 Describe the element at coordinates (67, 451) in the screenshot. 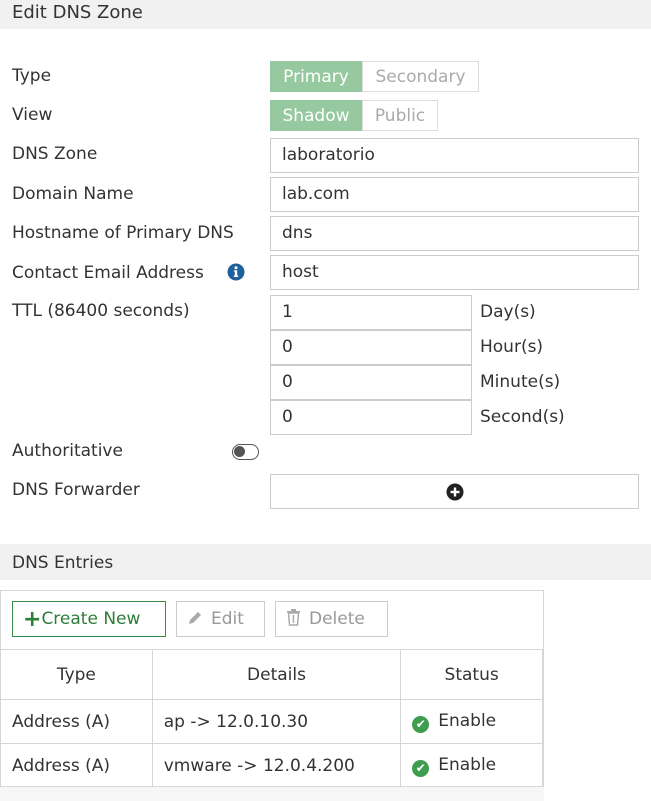

I see `authoritative-label: Authoritative` at that location.